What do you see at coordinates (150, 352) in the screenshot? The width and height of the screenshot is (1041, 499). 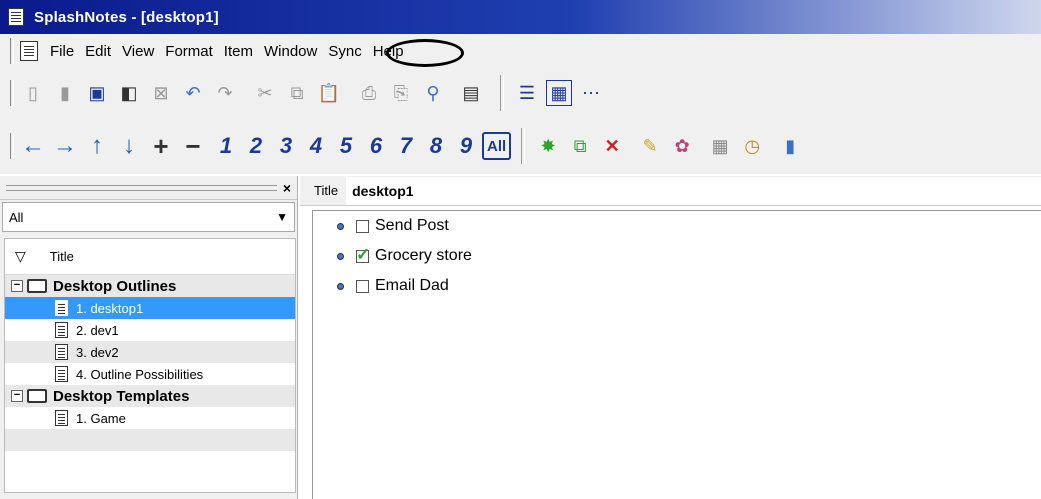 I see `tree-item-dev2: 3. dev2` at bounding box center [150, 352].